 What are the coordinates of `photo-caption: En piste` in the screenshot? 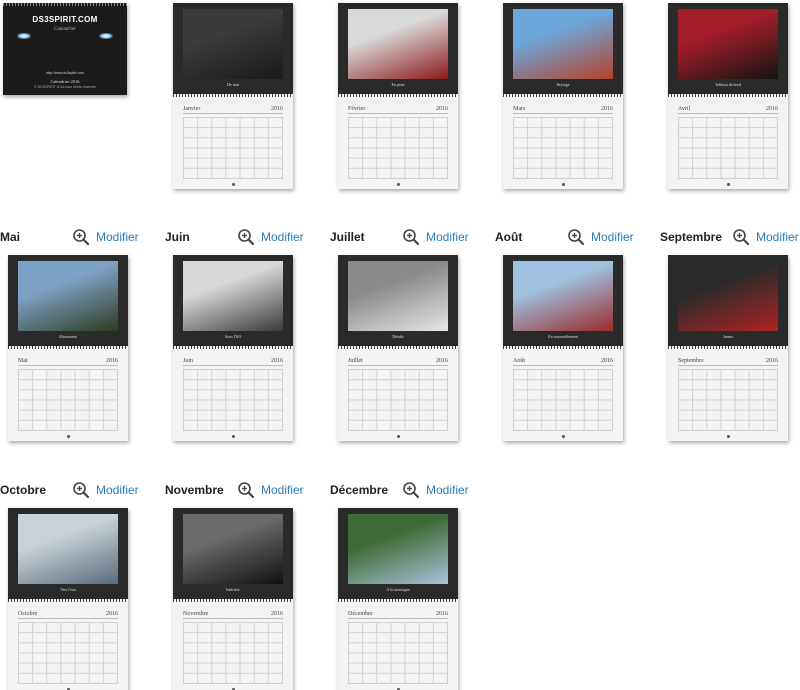 It's located at (398, 84).